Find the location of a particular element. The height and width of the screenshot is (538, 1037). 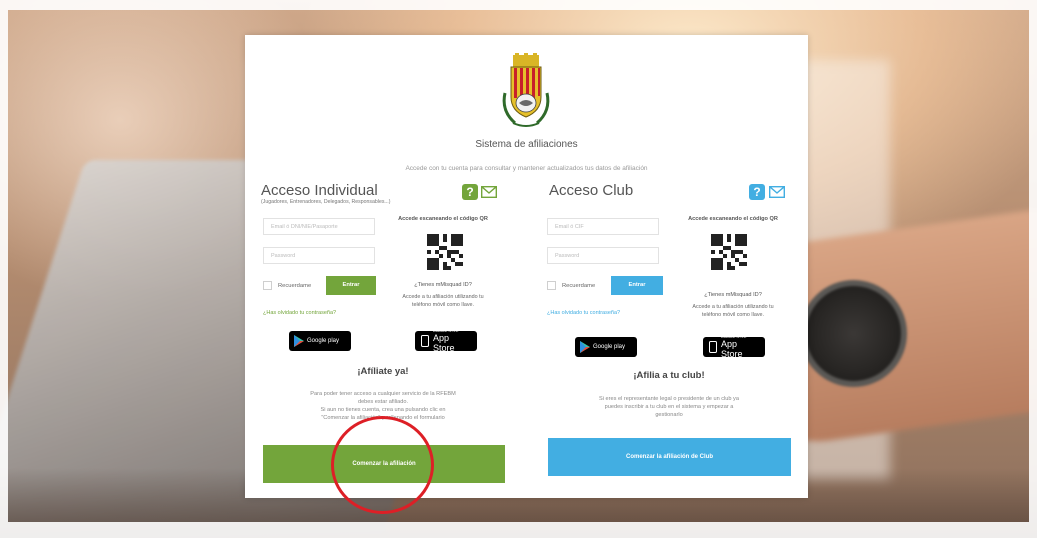

mail-icon is located at coordinates (489, 192).